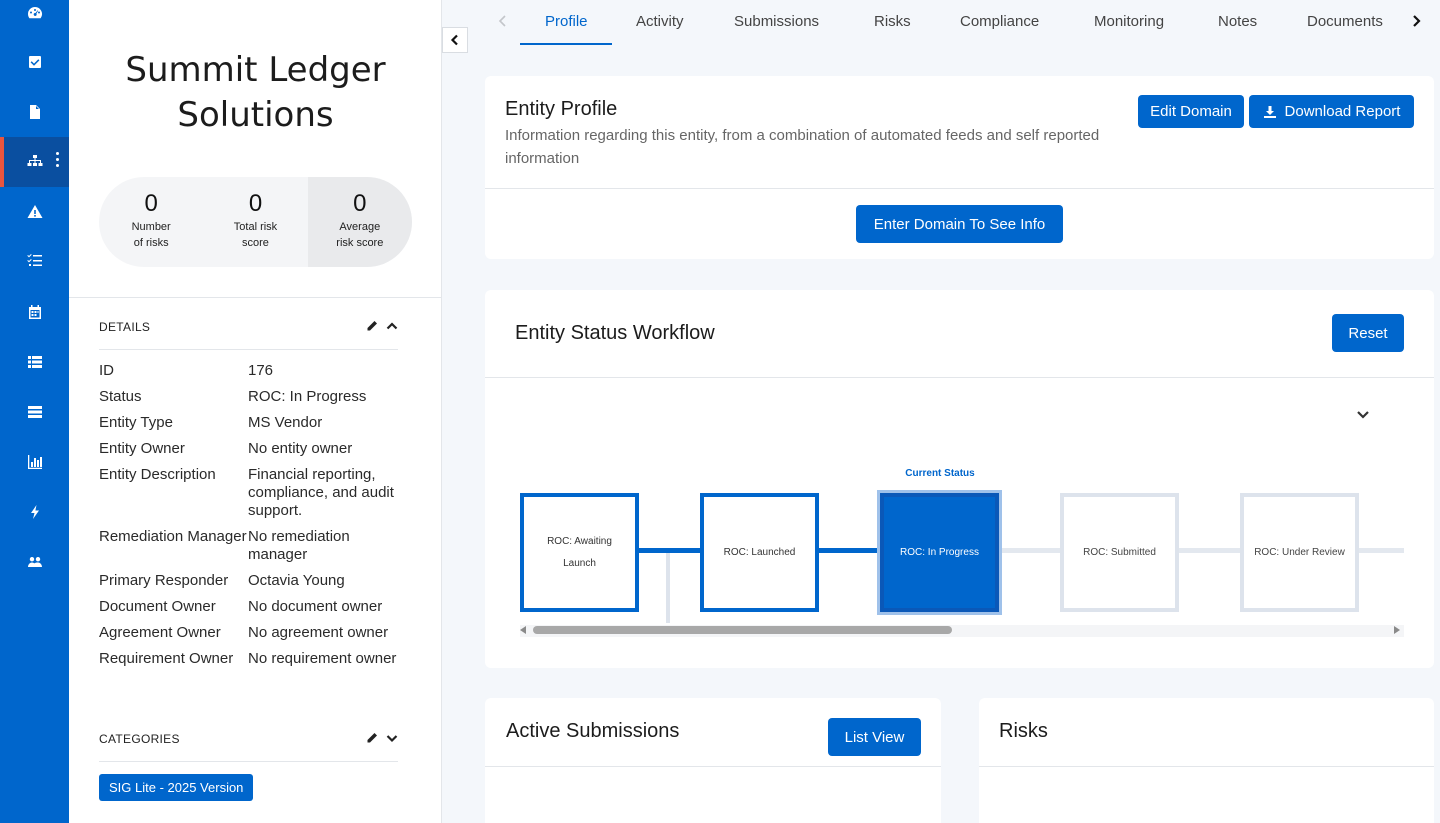 The height and width of the screenshot is (823, 1440). What do you see at coordinates (1397, 630) in the screenshot?
I see `scroll-right-arrow-icon` at bounding box center [1397, 630].